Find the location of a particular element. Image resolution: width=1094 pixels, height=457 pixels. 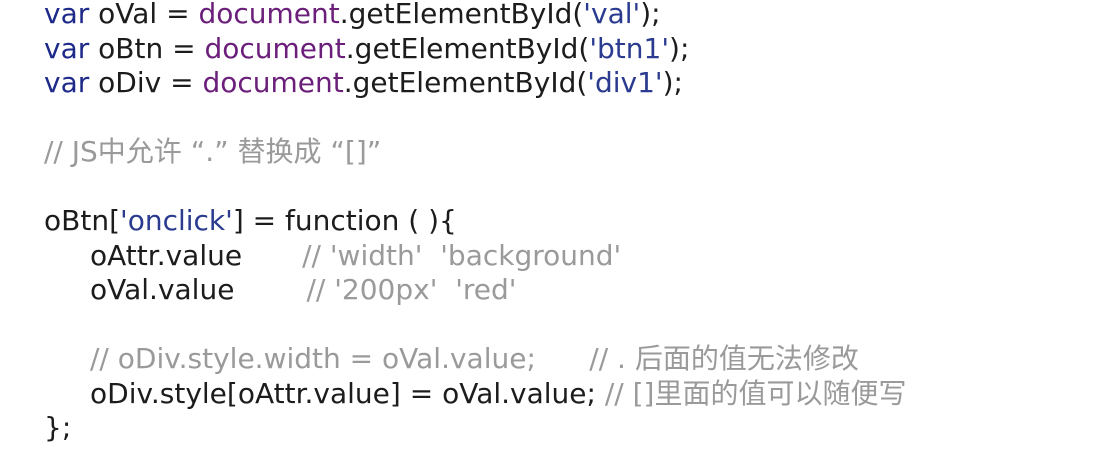

code-line-oval: oVal.value // '200px' 'red' is located at coordinates (569, 290).